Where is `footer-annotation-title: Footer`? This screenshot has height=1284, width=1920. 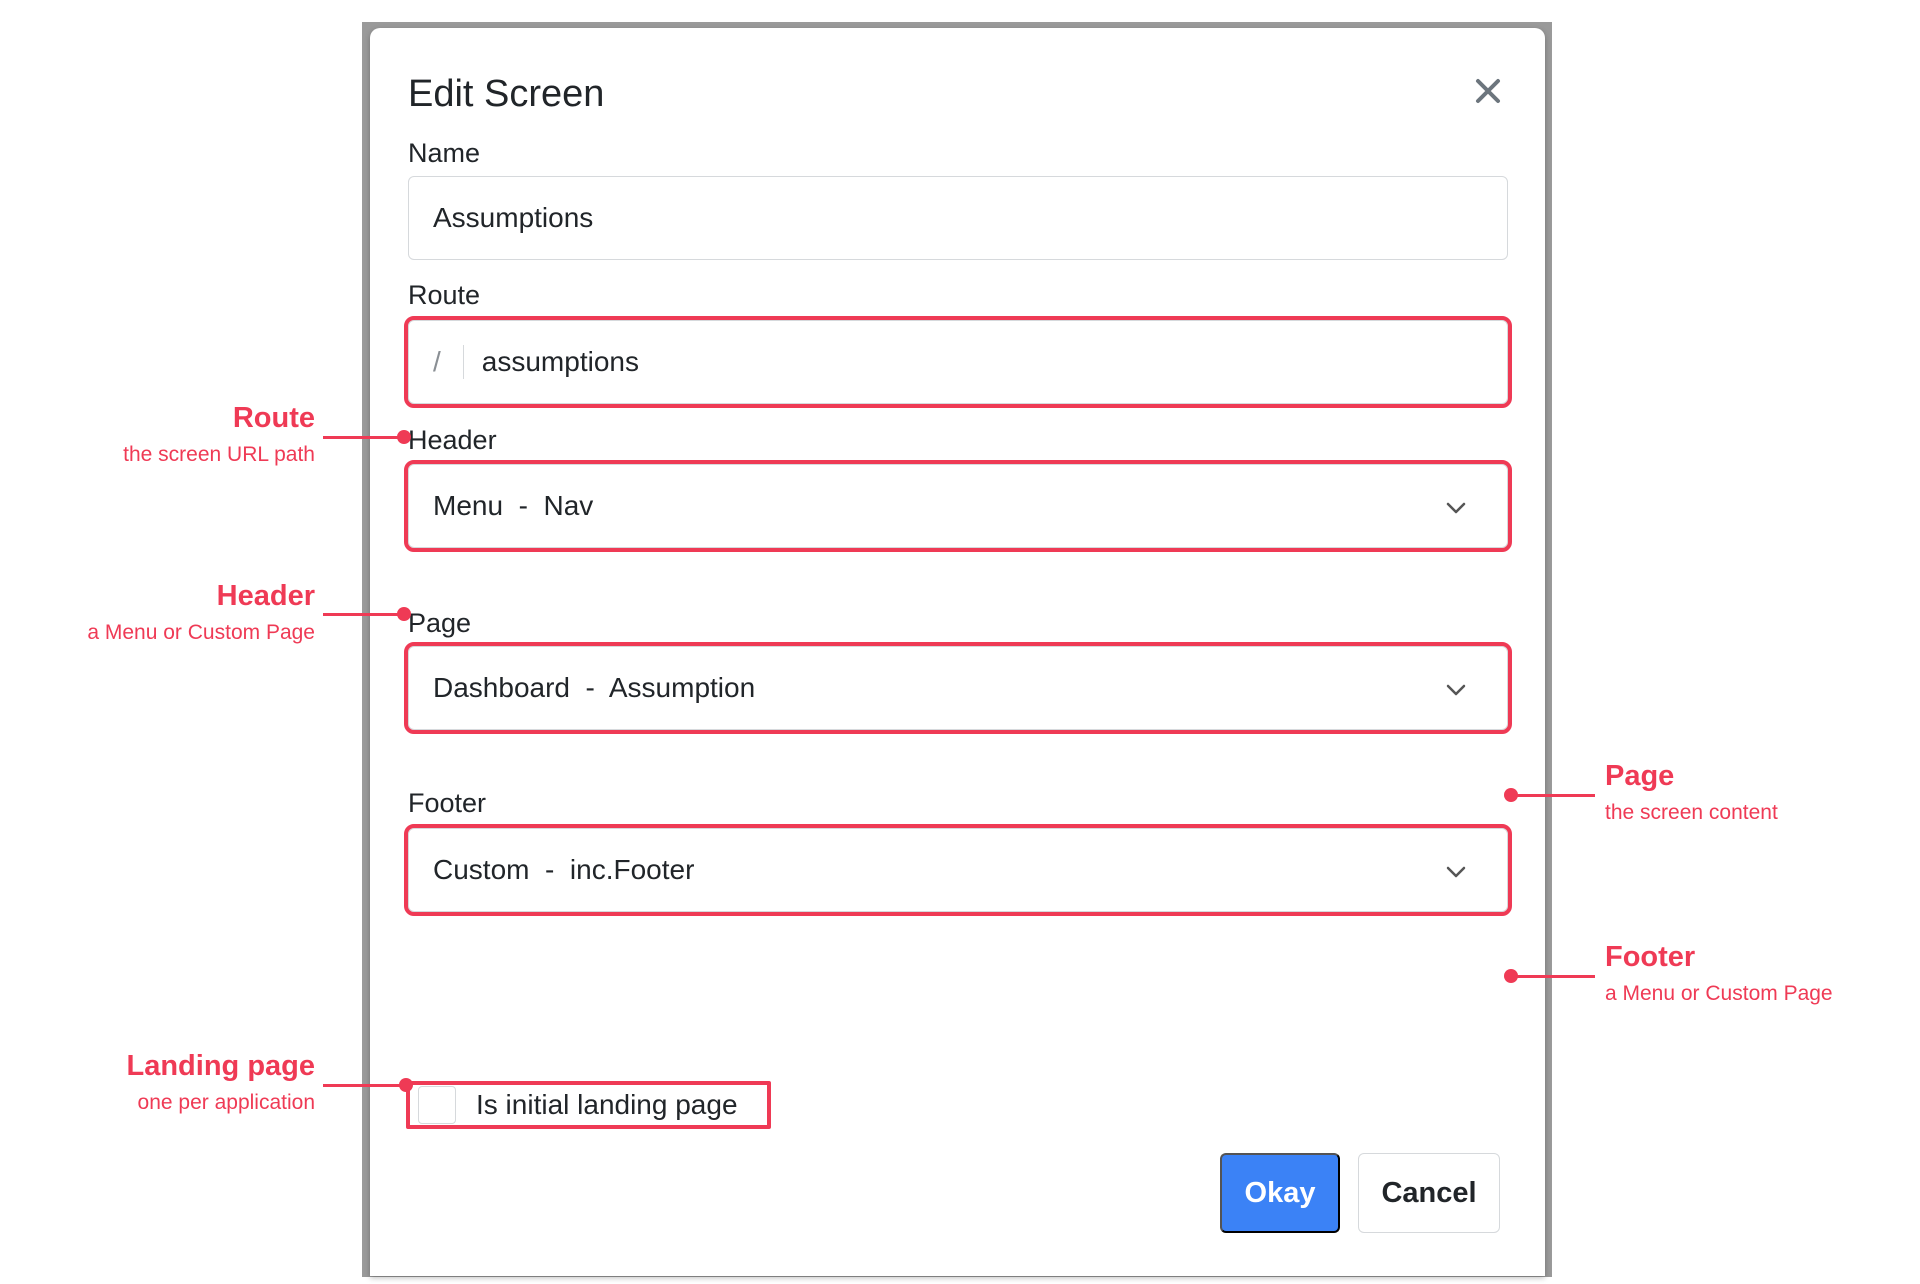
footer-annotation-title: Footer is located at coordinates (1650, 957).